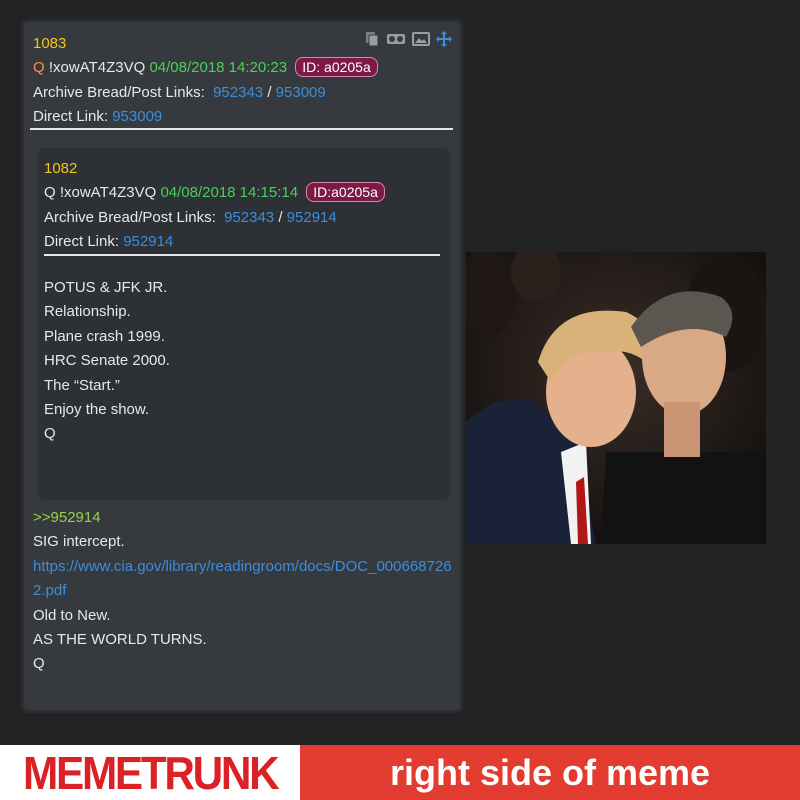  What do you see at coordinates (104, 336) in the screenshot?
I see `quoted-line: Plane crash 1999.` at bounding box center [104, 336].